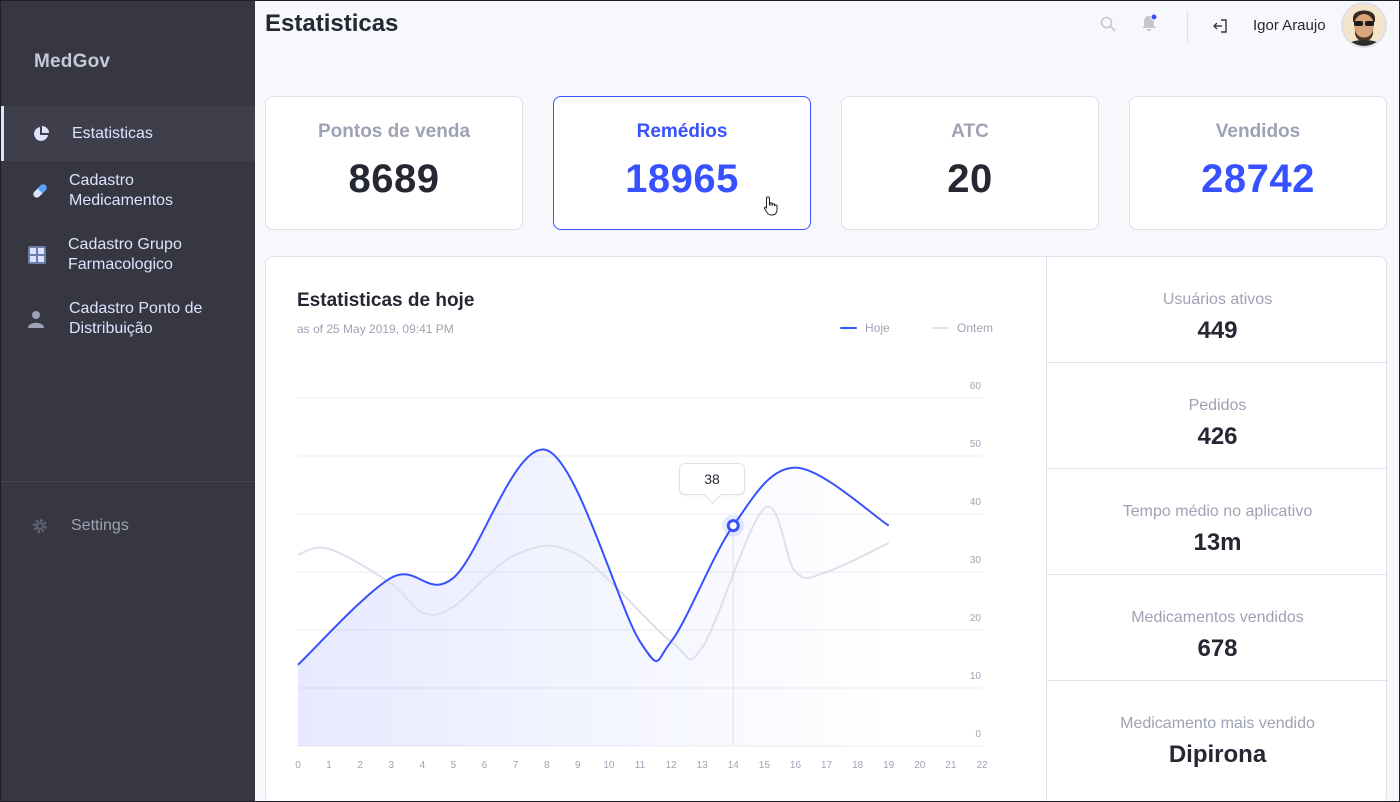 The height and width of the screenshot is (802, 1400). What do you see at coordinates (454, 765) in the screenshot?
I see `x-tick-label: 5` at bounding box center [454, 765].